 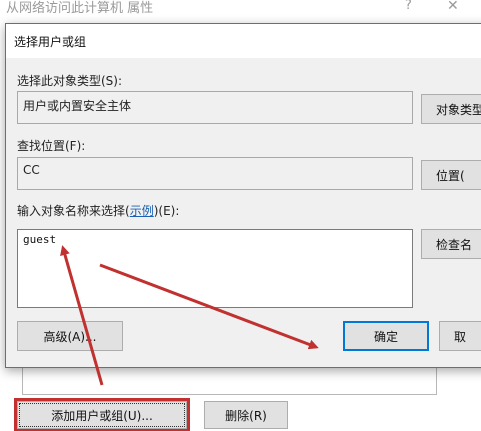 What do you see at coordinates (73, 211) in the screenshot?
I see `enter-names-label-prefix: 输入对象名称来选择(` at bounding box center [73, 211].